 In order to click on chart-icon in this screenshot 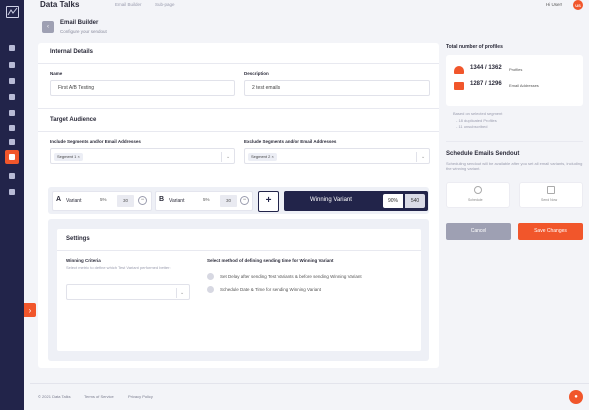, I will do `click(12, 113)`.